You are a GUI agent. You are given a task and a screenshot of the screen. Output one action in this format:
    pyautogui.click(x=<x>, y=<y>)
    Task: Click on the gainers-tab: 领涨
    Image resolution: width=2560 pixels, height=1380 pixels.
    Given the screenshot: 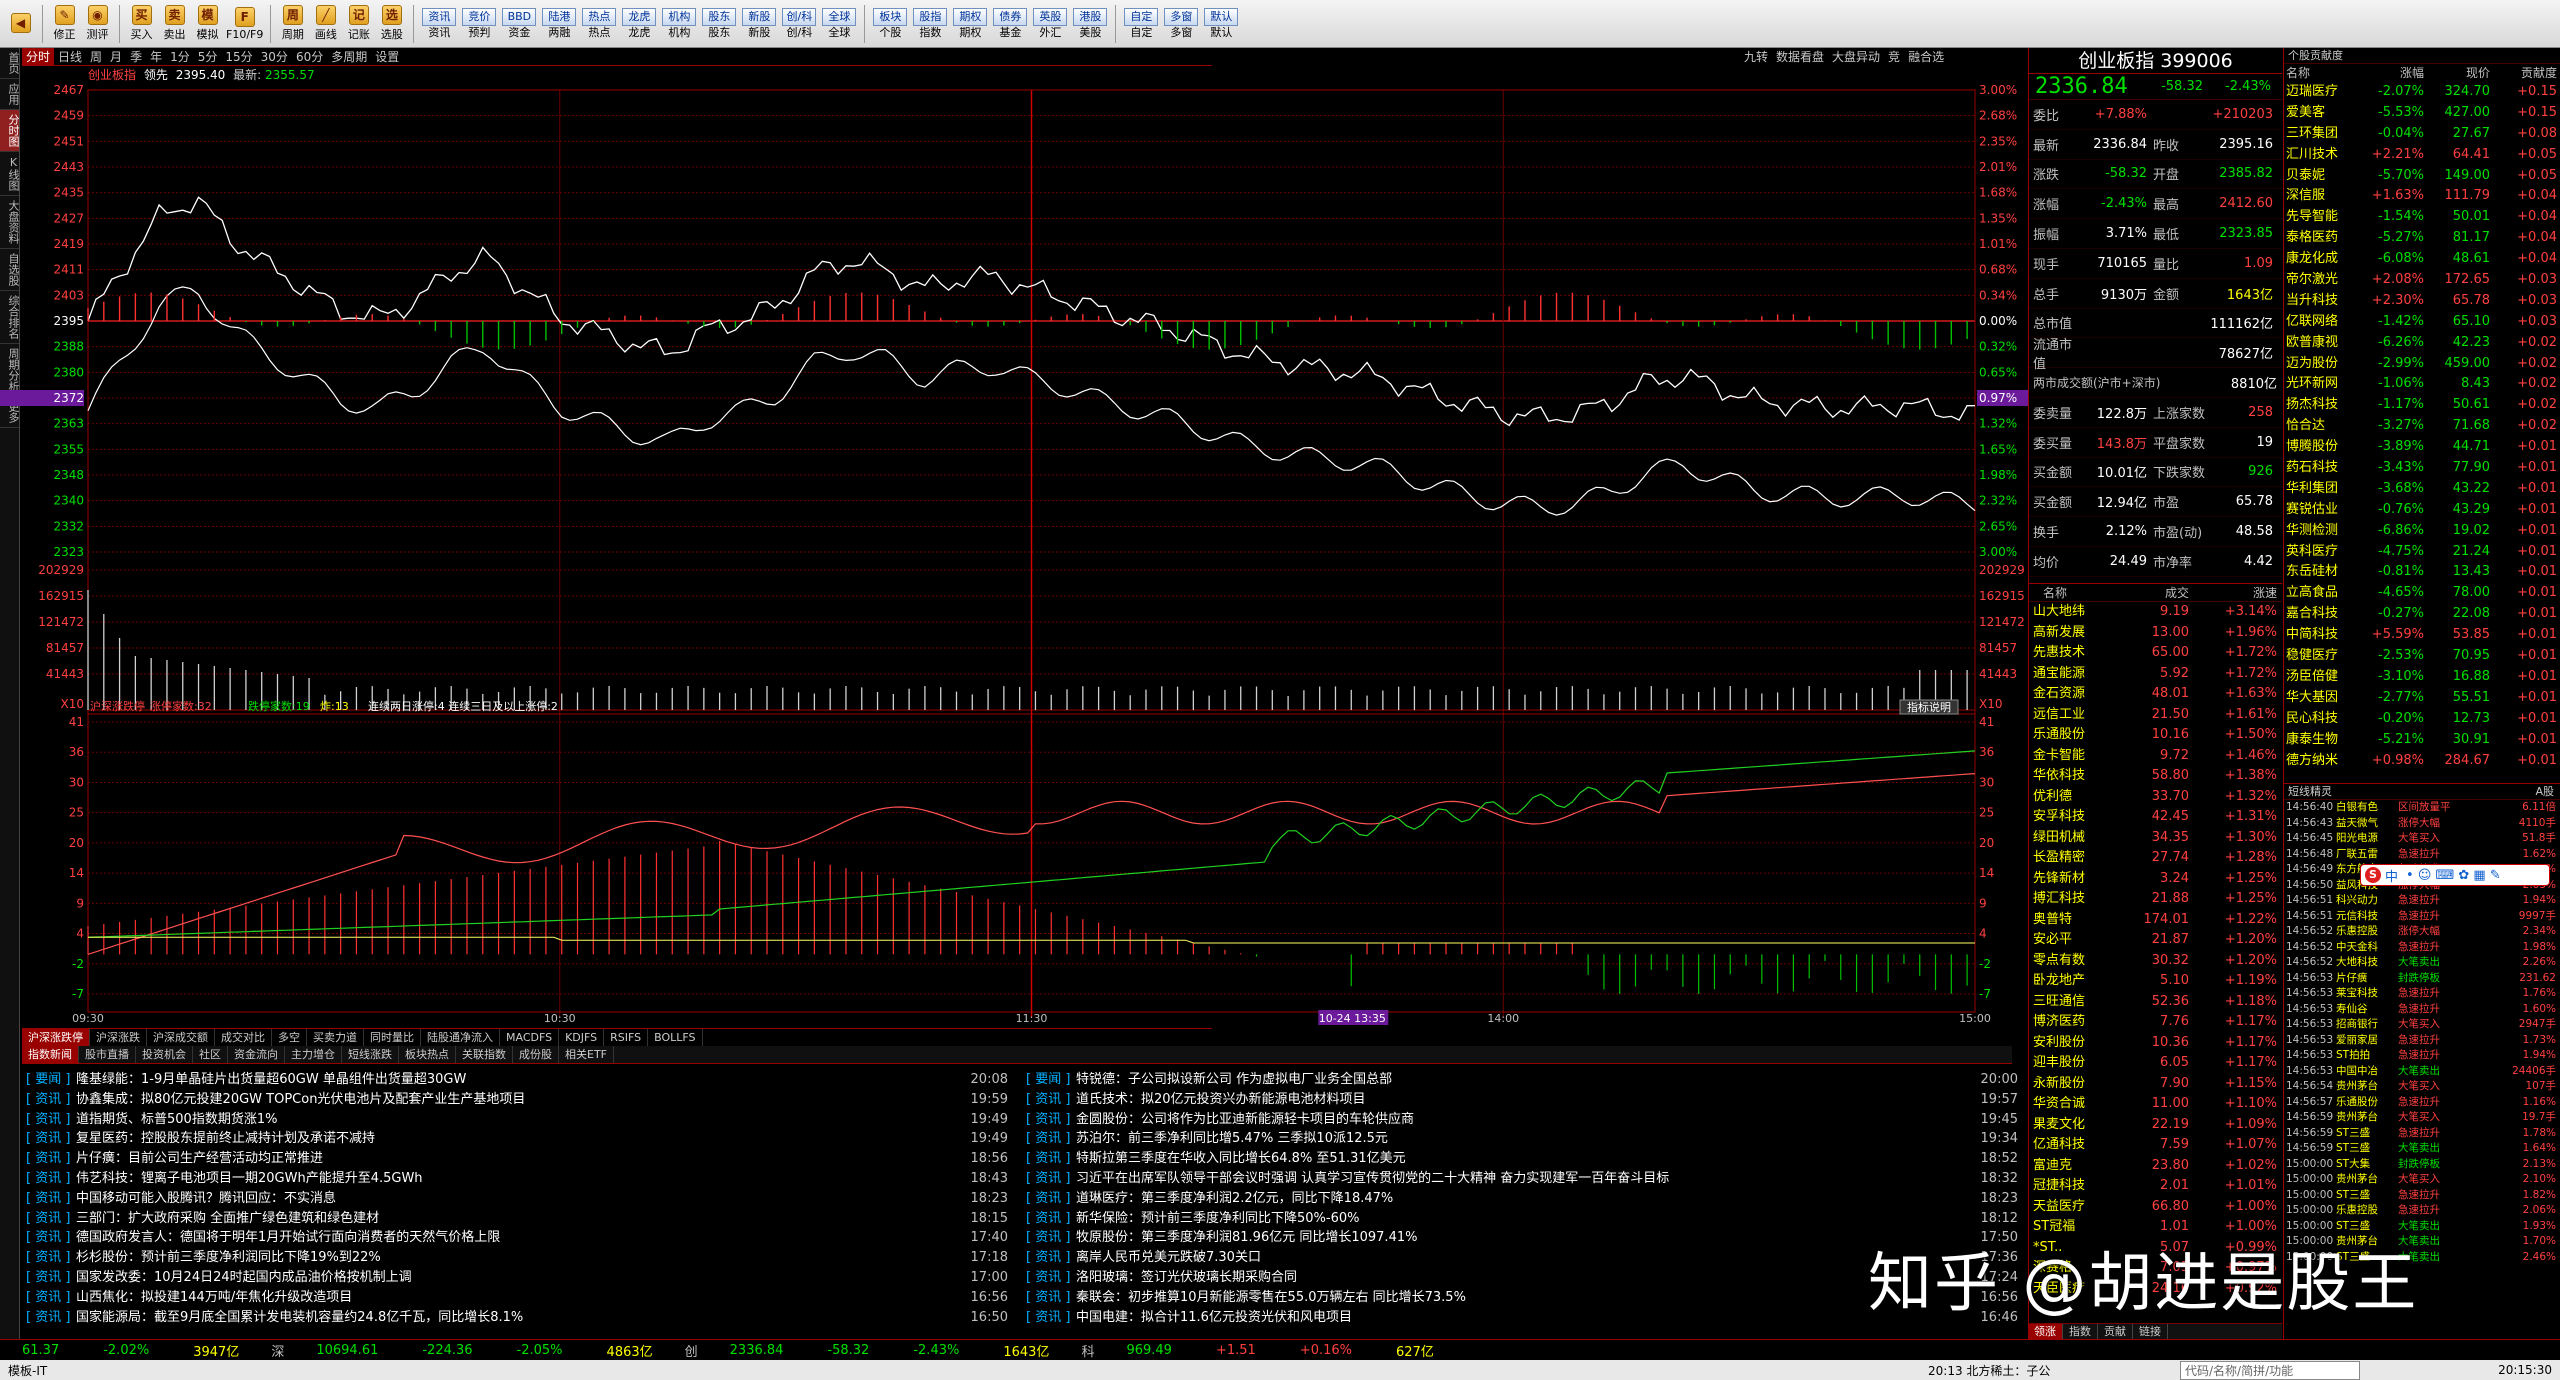 What is the action you would take?
    pyautogui.click(x=2045, y=1331)
    